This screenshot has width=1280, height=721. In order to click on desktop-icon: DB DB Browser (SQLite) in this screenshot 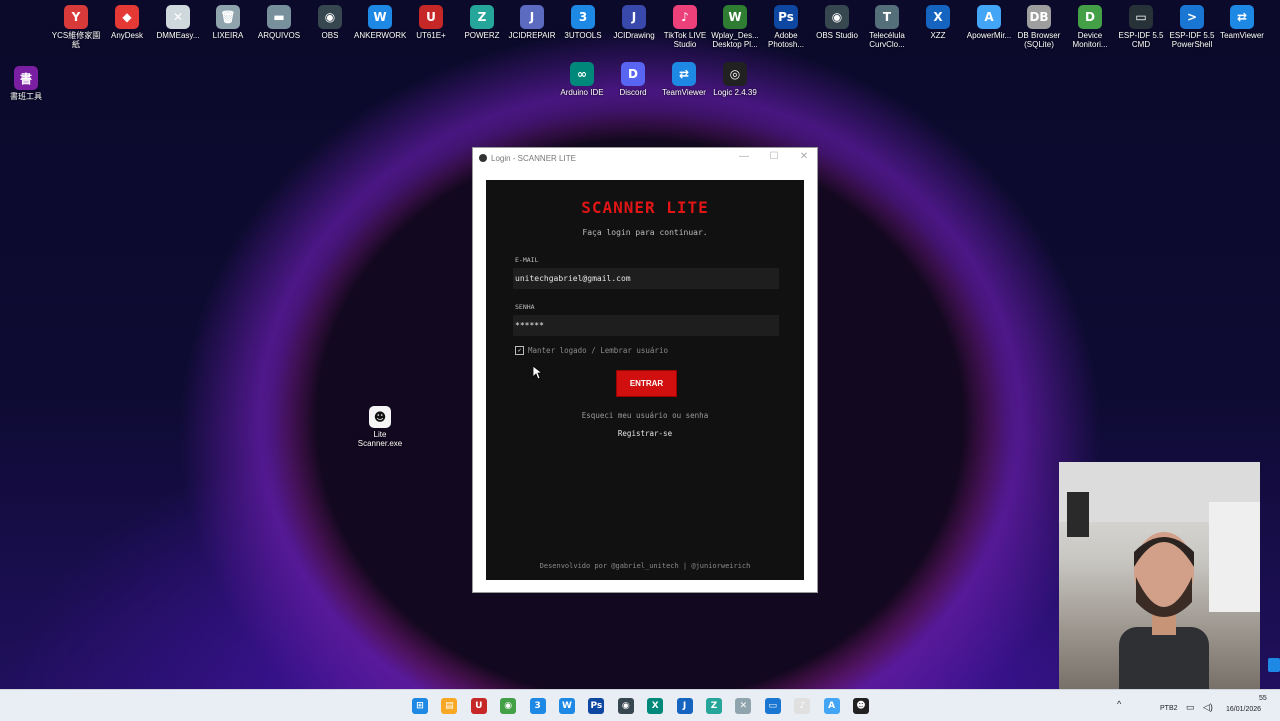, I will do `click(1039, 27)`.